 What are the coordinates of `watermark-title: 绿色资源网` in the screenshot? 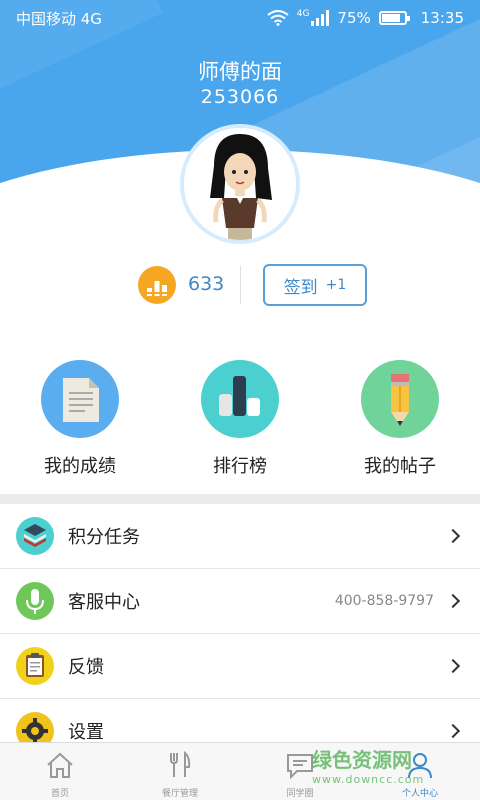 It's located at (362, 760).